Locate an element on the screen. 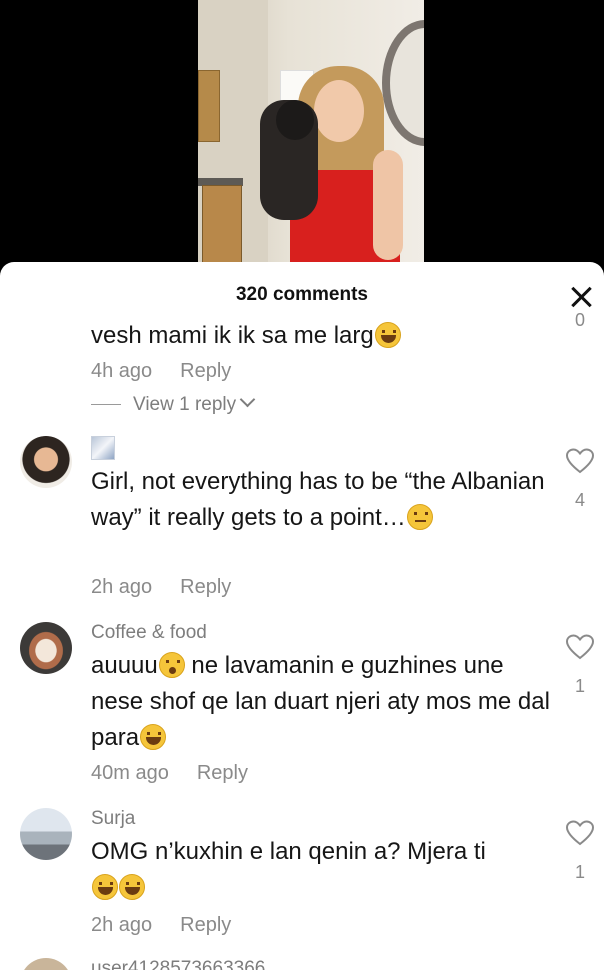 The width and height of the screenshot is (604, 970). comment-text: vesh mami ik ik sa me larg is located at coordinates (321, 336).